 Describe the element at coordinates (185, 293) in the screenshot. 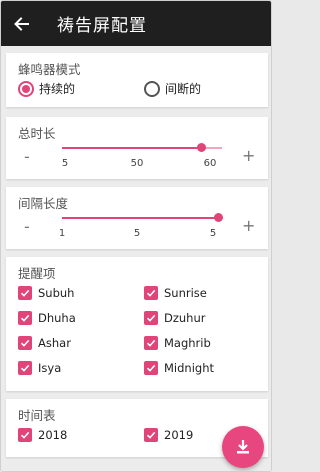

I see `checkbox-sunrise-label: Sunrise` at that location.